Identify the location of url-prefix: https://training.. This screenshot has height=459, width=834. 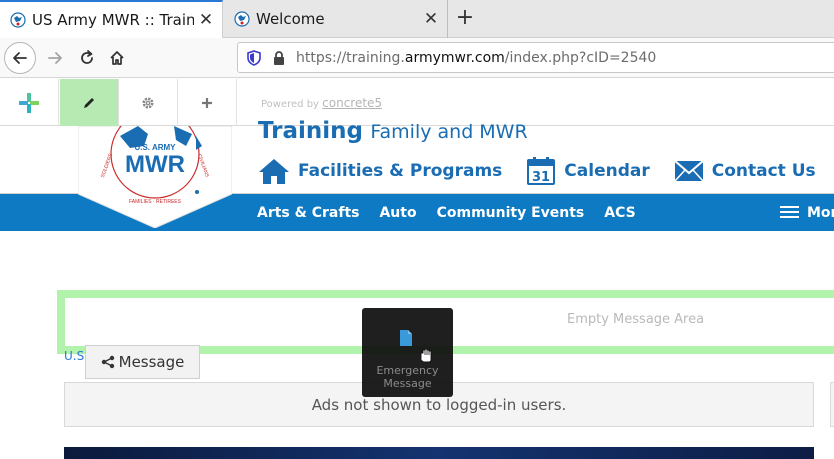
(350, 57).